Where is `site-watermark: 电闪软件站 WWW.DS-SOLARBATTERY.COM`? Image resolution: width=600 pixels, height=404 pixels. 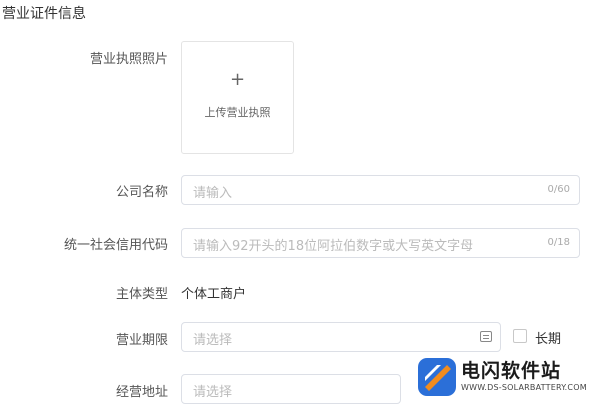 site-watermark: 电闪软件站 WWW.DS-SOLARBATTERY.COM is located at coordinates (506, 377).